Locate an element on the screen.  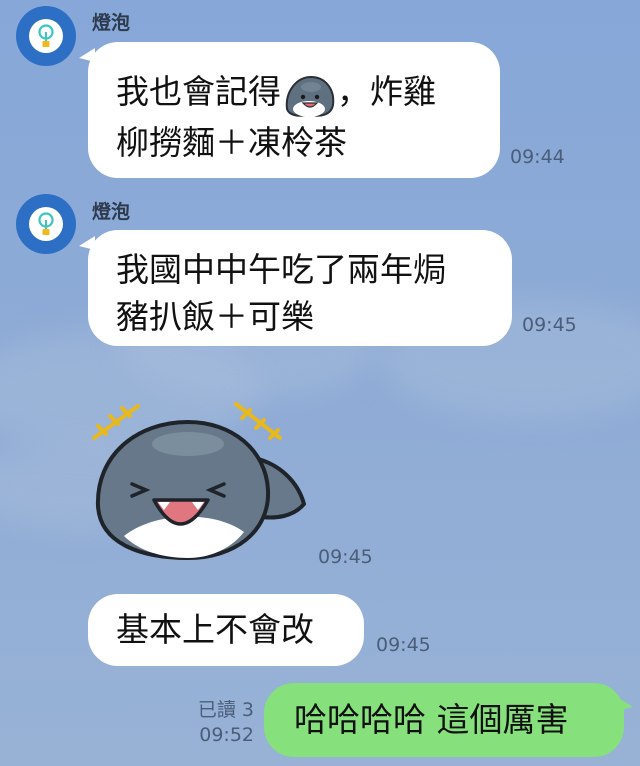
outgoing-message-bubble: 哈哈哈哈 這個厲害 is located at coordinates (448, 720).